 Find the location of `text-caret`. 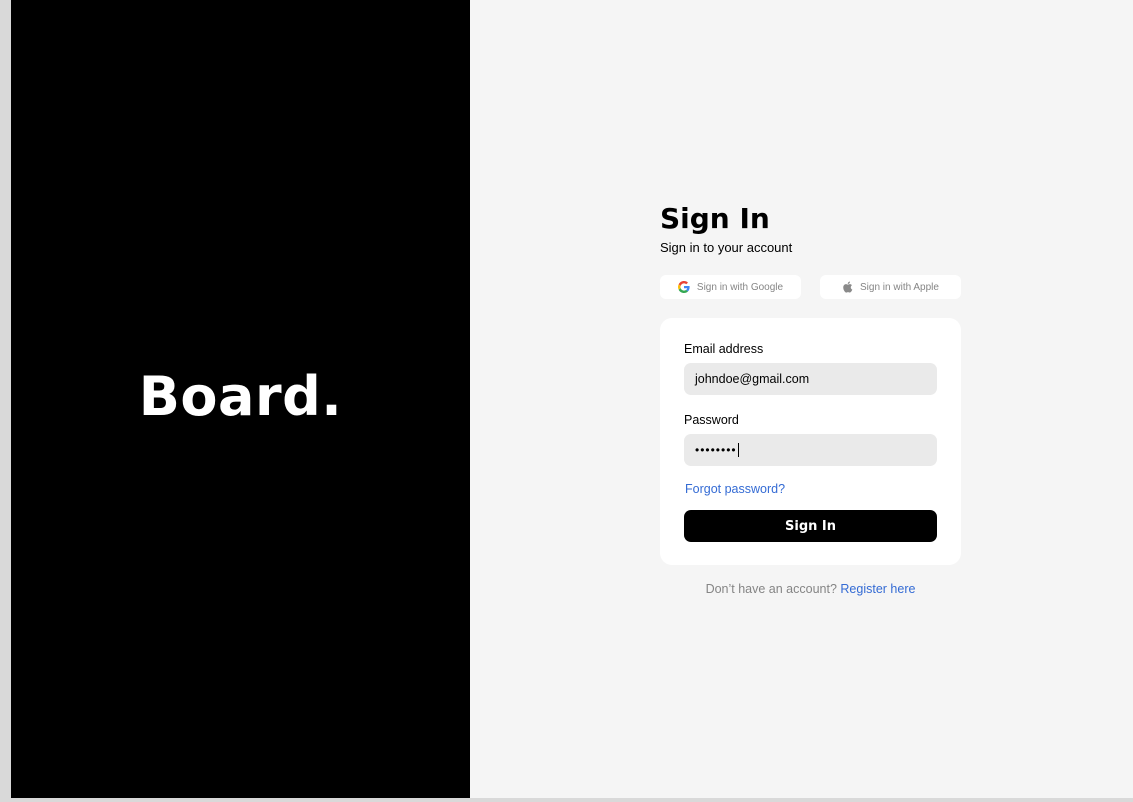

text-caret is located at coordinates (738, 450).